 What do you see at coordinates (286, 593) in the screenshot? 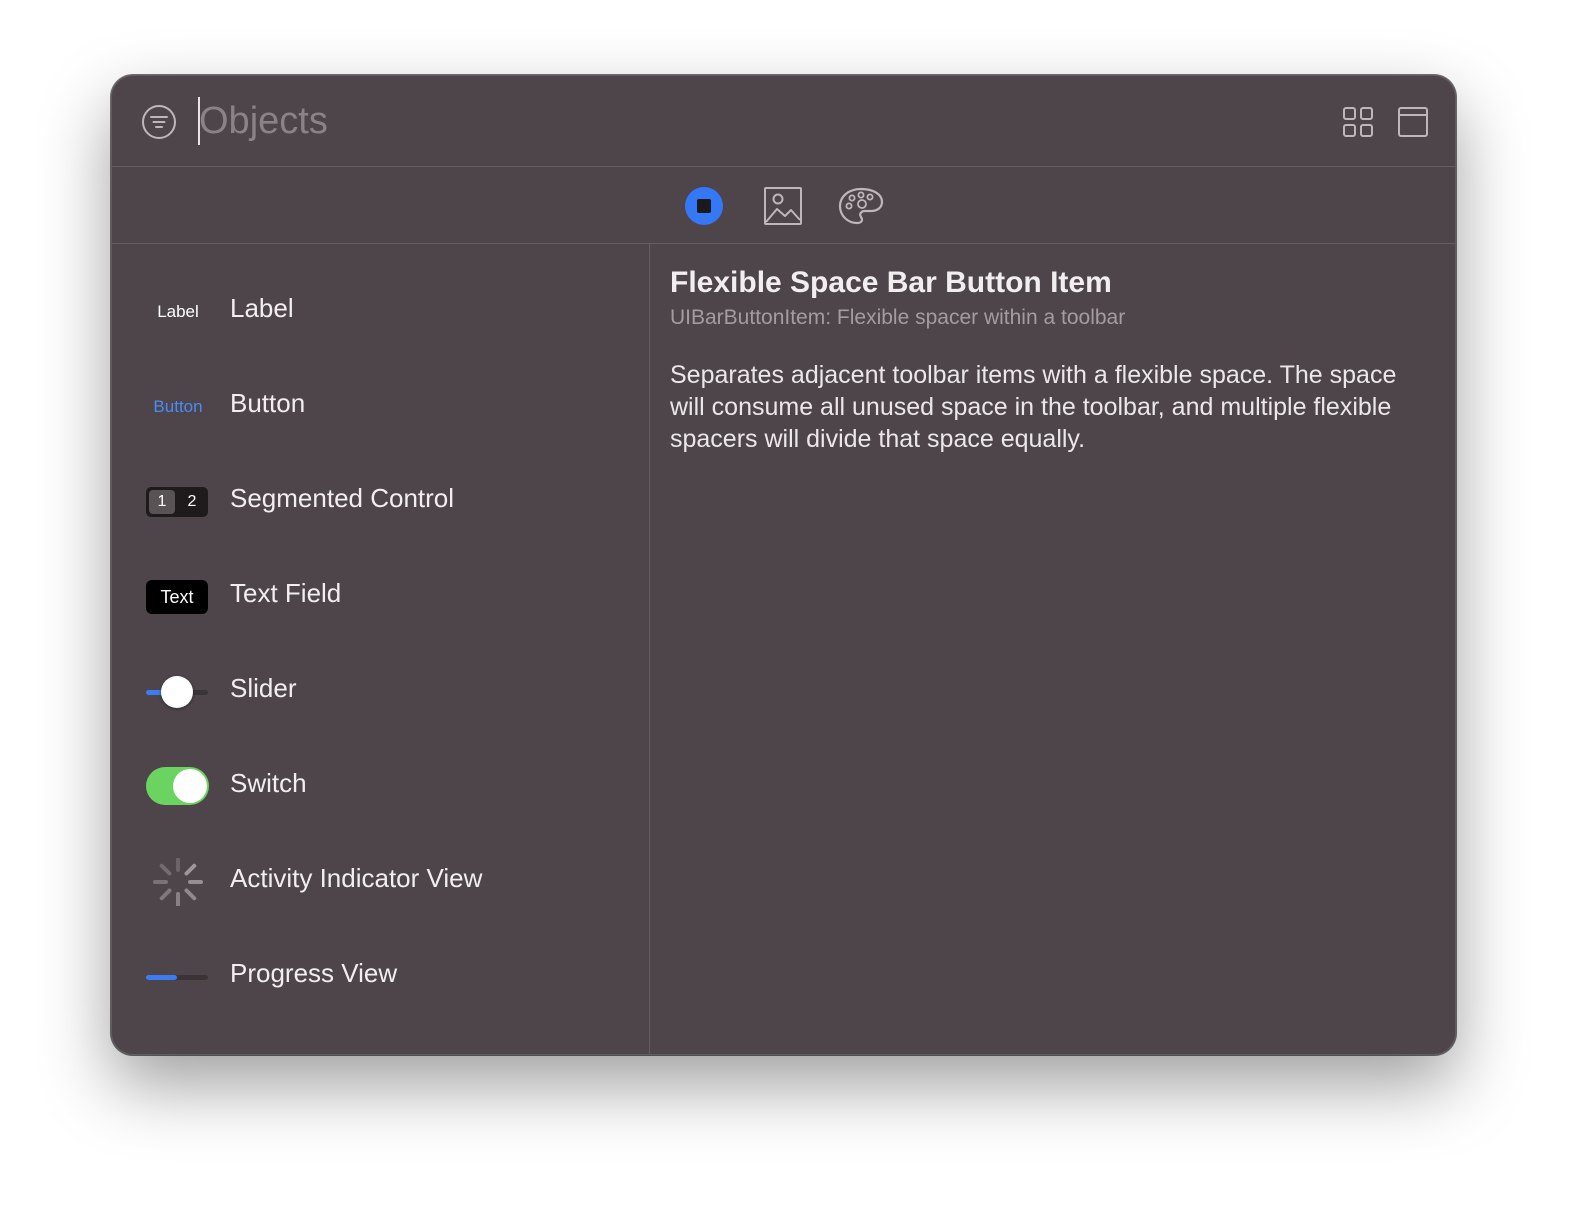
I see `list-item-title: Text Field` at bounding box center [286, 593].